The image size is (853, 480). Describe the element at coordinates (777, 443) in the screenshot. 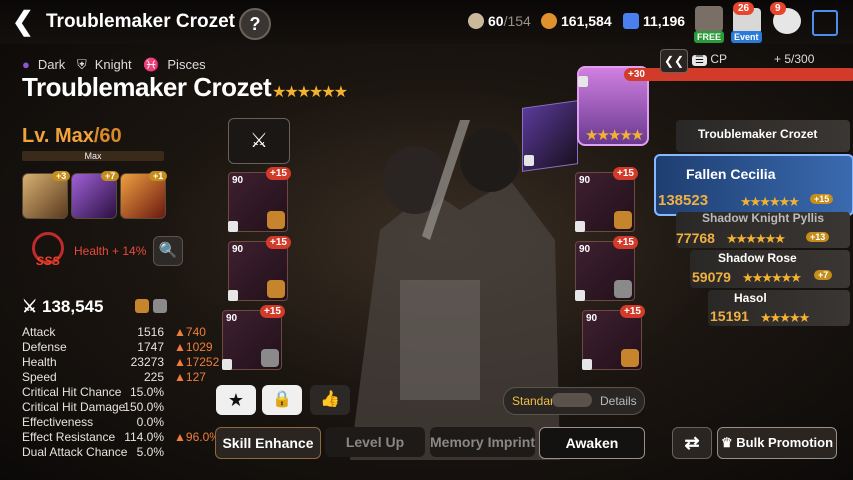

I see `bulk-promotion-button: ♛ Bulk Promotion` at that location.